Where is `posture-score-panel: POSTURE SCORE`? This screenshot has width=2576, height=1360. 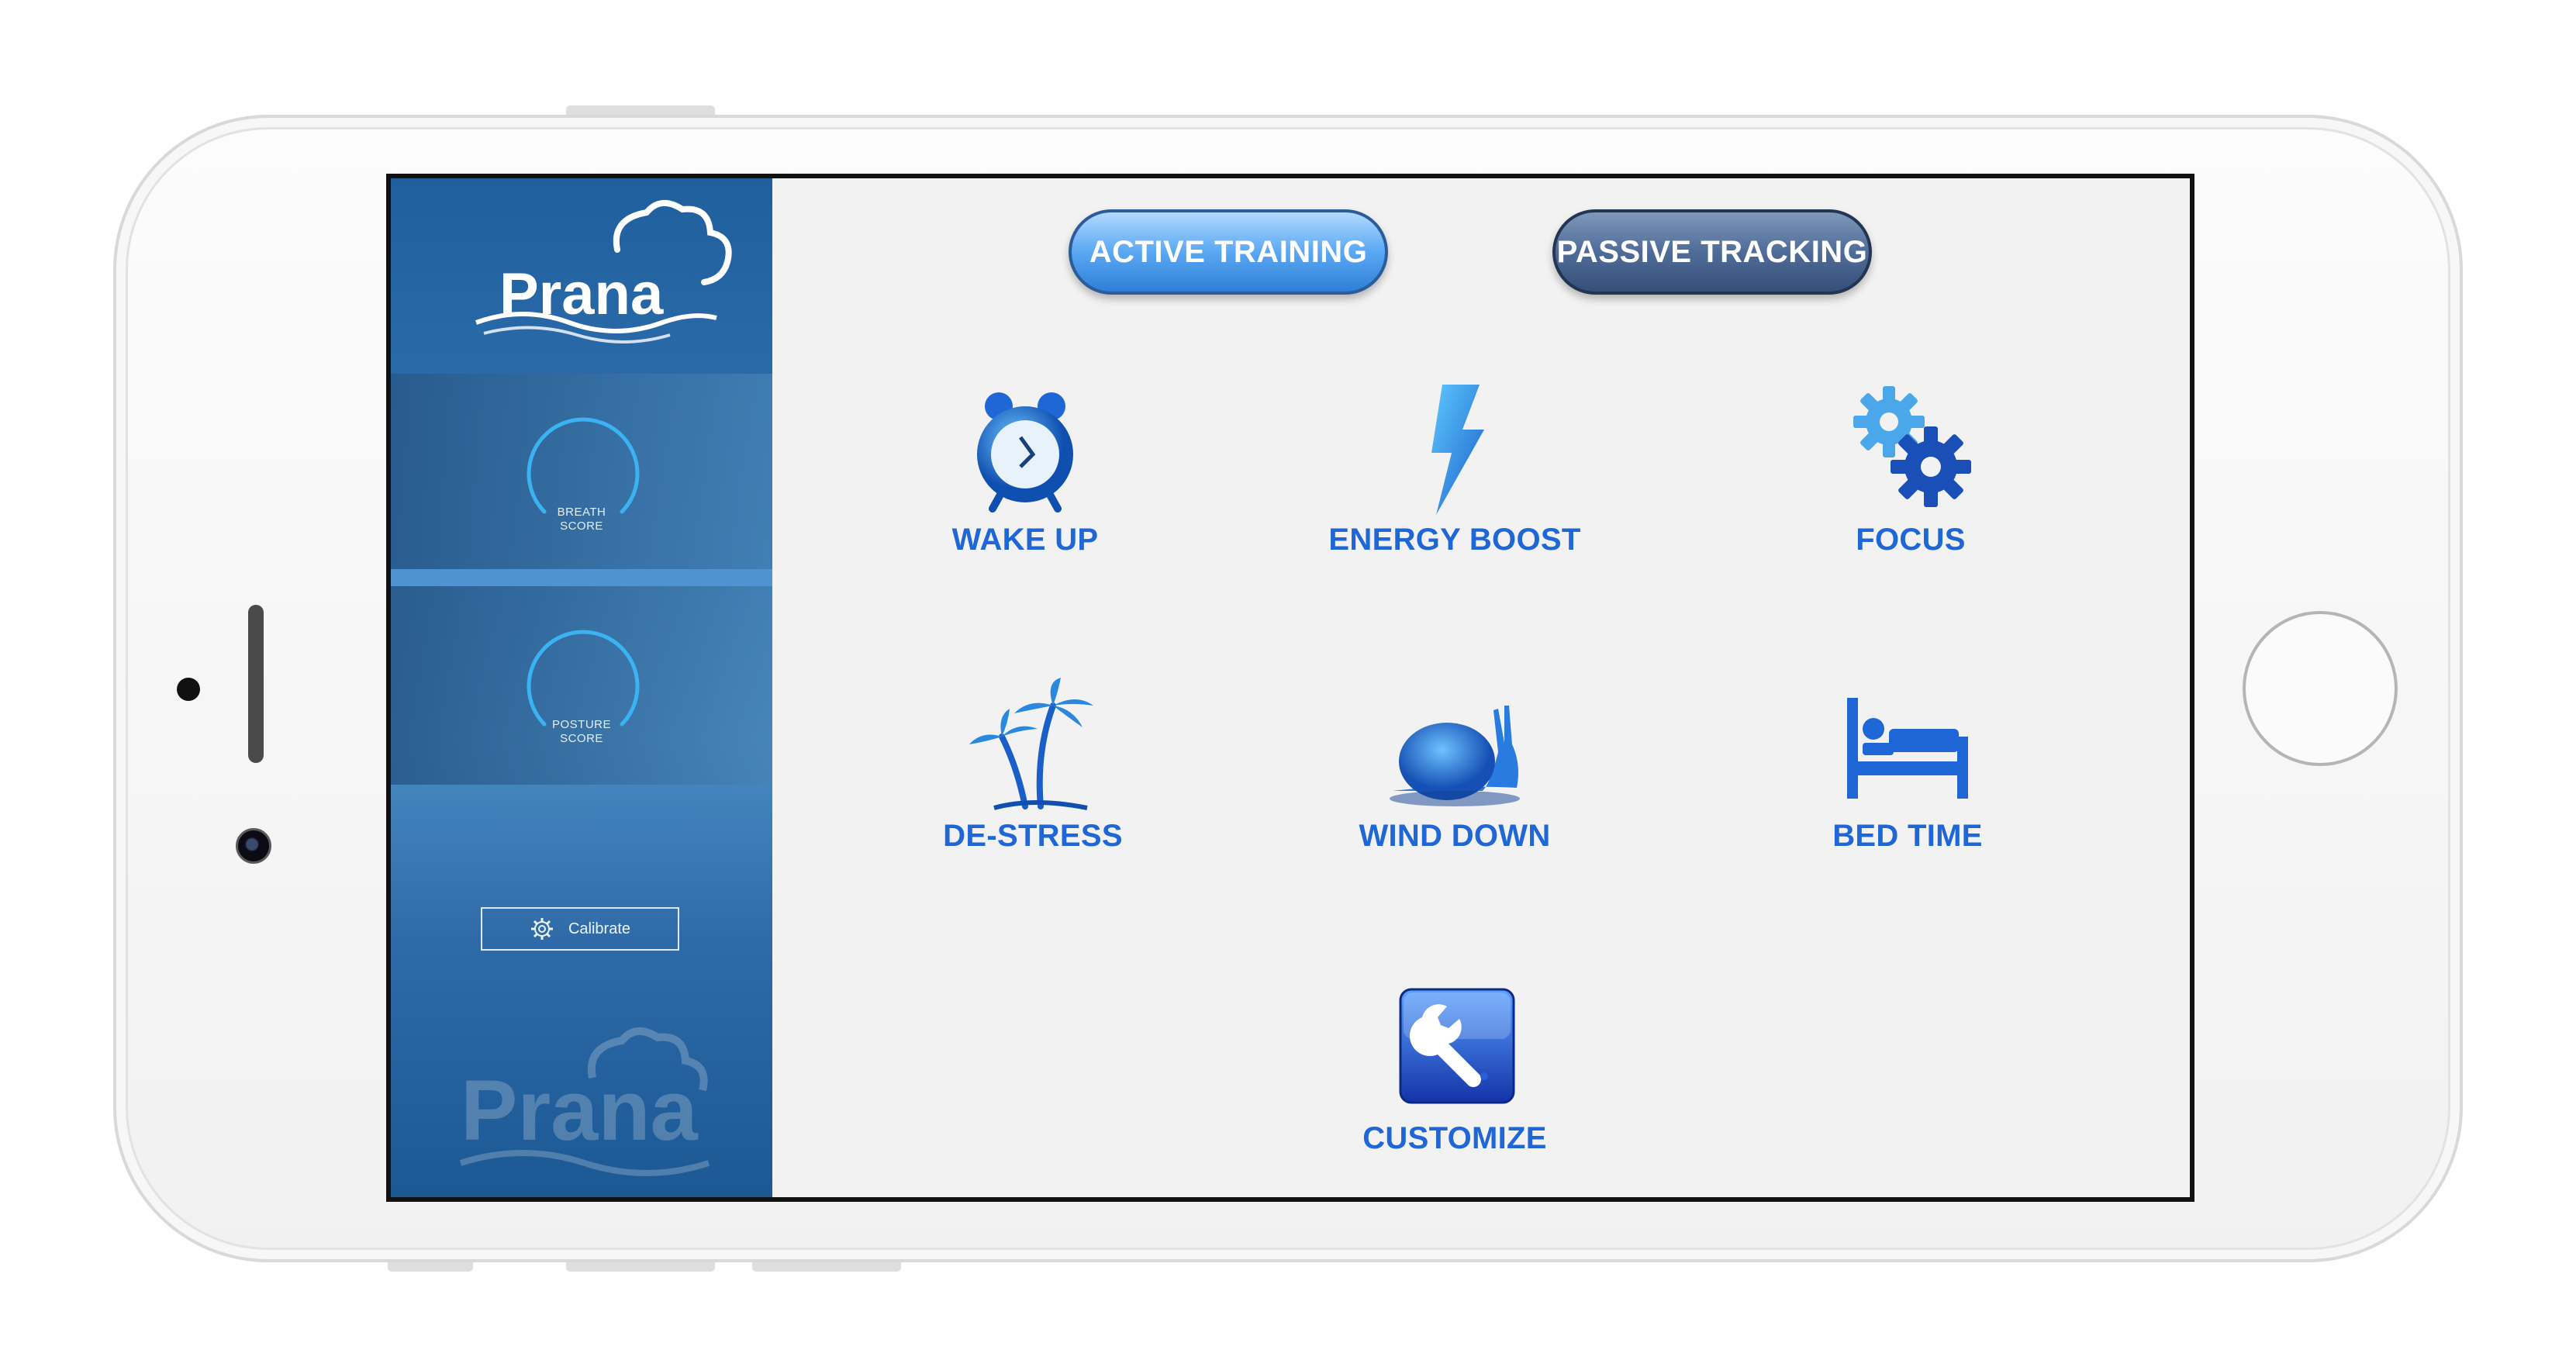
posture-score-panel: POSTURE SCORE is located at coordinates (581, 686).